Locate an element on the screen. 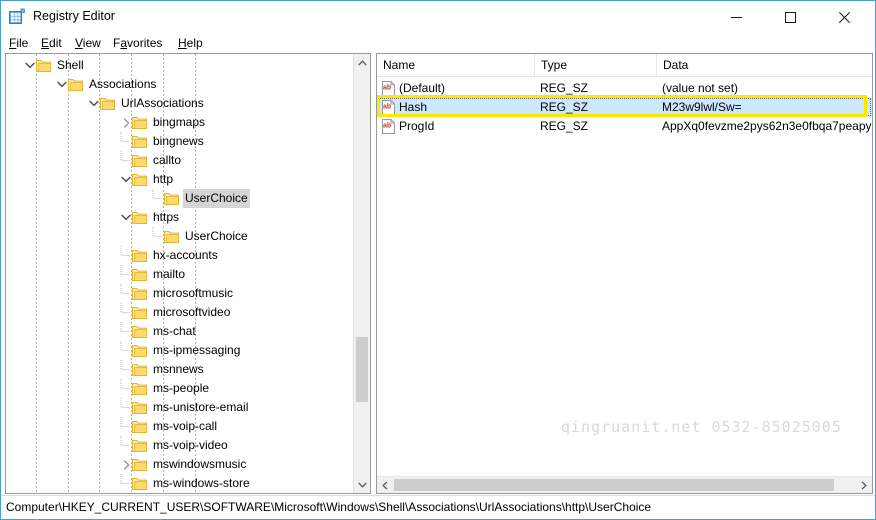 This screenshot has width=876, height=520. list-scrollbar-thumb is located at coordinates (614, 485).